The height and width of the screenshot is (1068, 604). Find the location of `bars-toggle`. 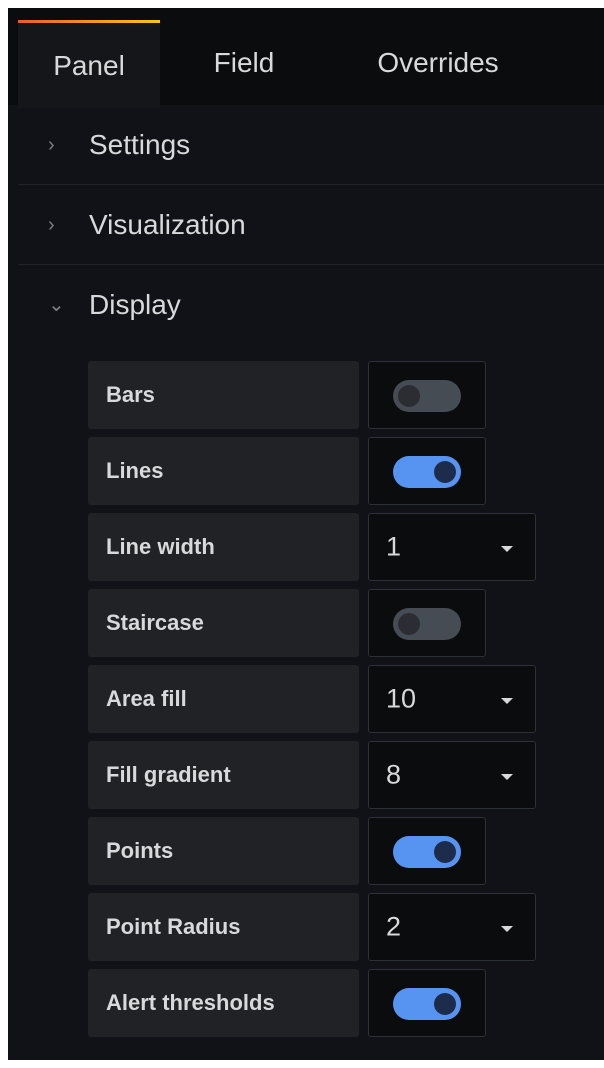

bars-toggle is located at coordinates (427, 395).